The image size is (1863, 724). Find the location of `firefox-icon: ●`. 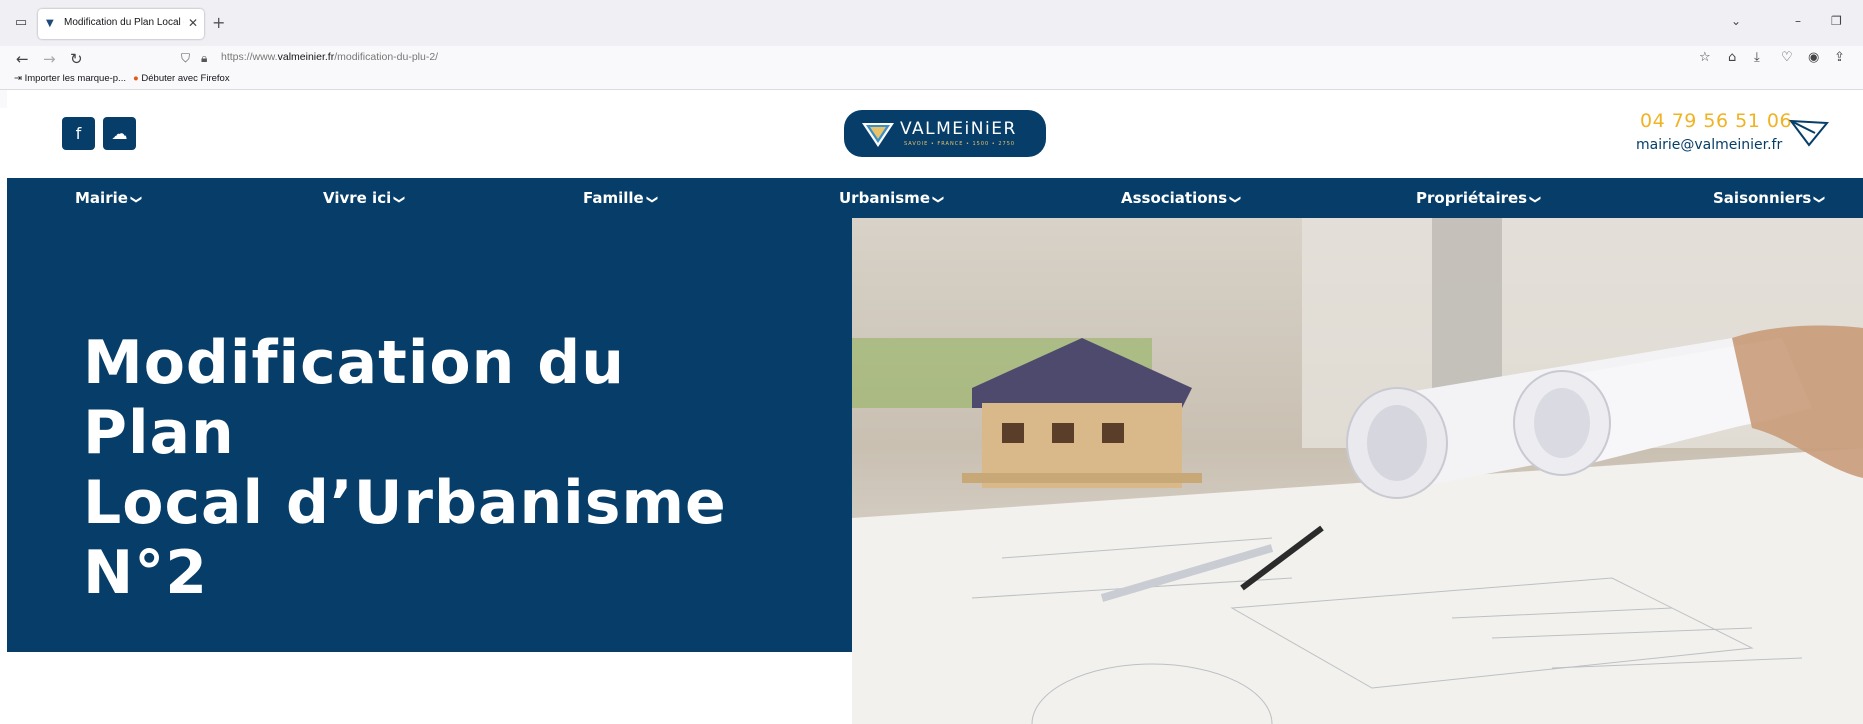

firefox-icon: ● is located at coordinates (136, 78).